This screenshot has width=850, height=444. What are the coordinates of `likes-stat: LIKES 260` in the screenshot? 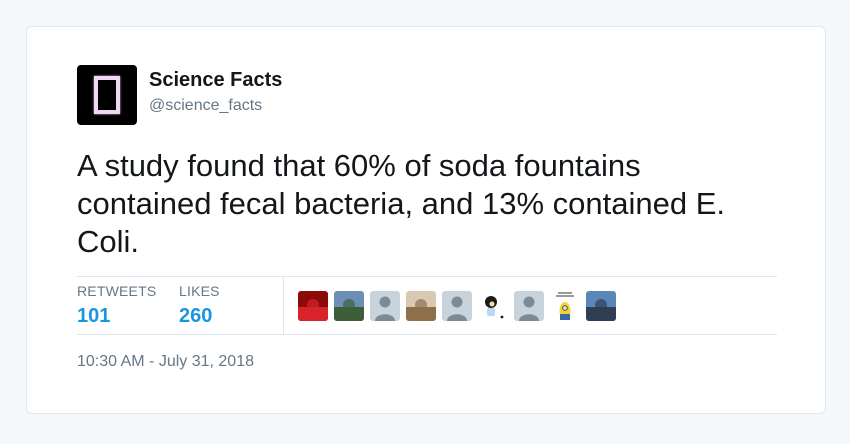 It's located at (199, 305).